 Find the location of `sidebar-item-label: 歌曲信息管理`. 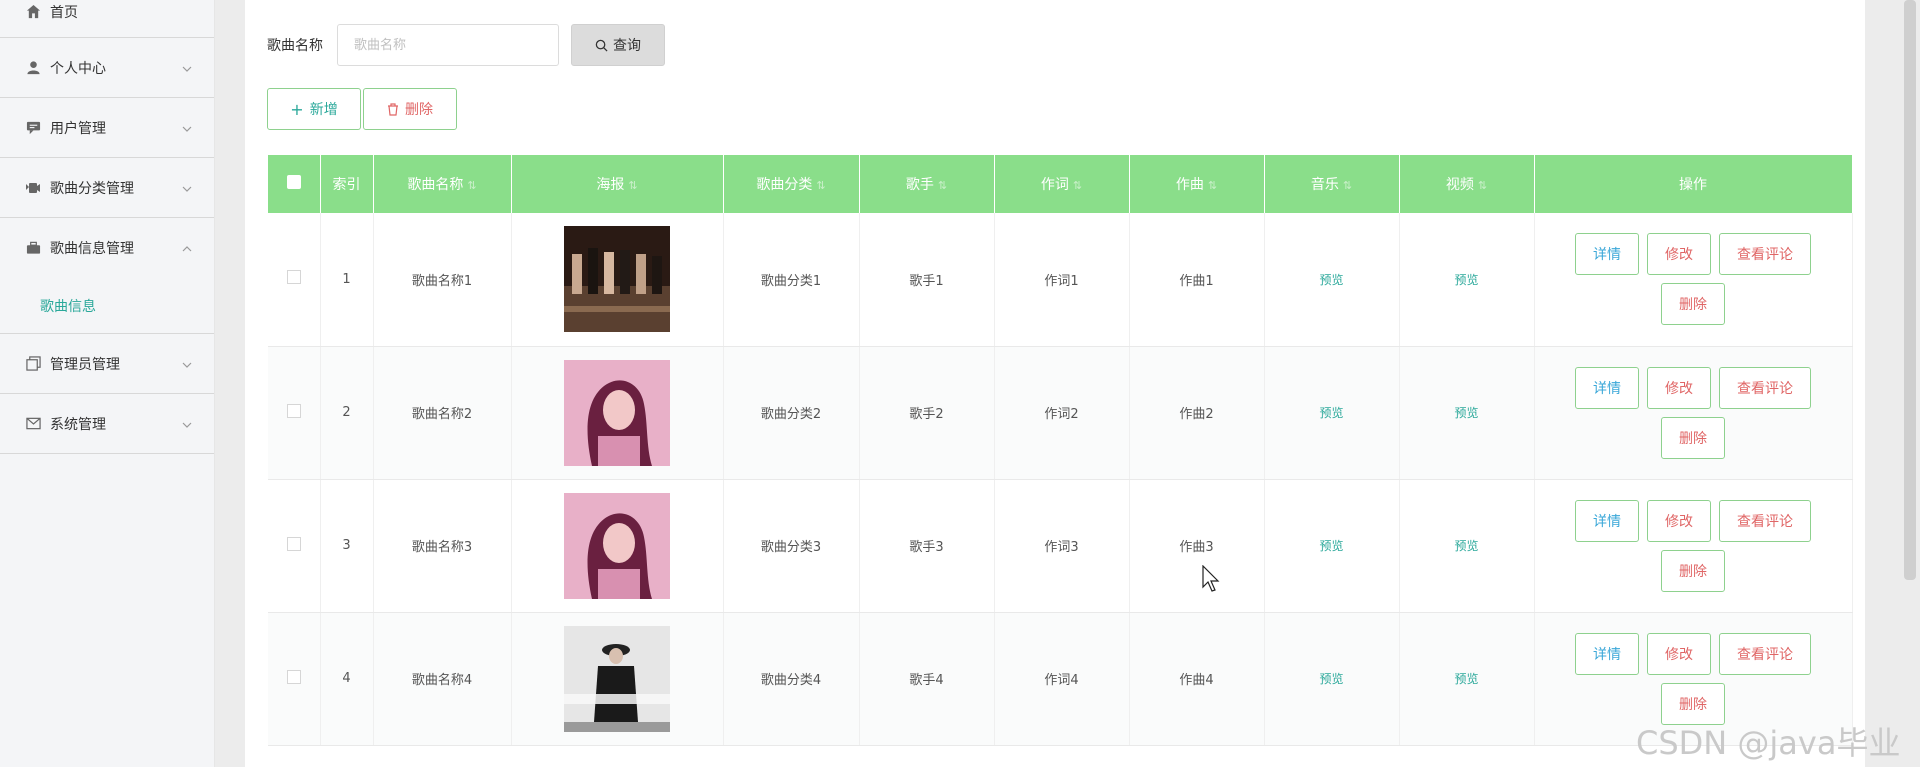

sidebar-item-label: 歌曲信息管理 is located at coordinates (92, 249).